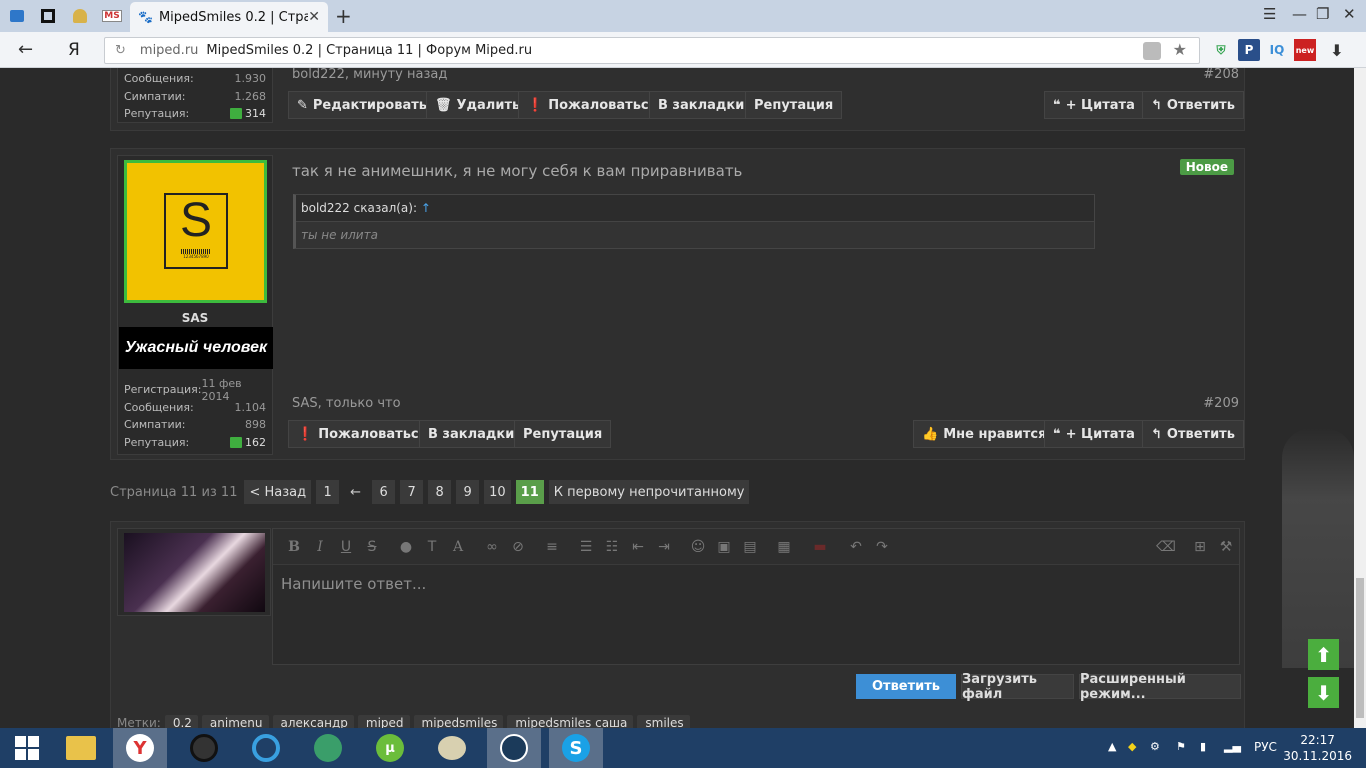 The image size is (1366, 768). What do you see at coordinates (649, 492) in the screenshot?
I see `first-unread-button: К первому непрочитанному` at bounding box center [649, 492].